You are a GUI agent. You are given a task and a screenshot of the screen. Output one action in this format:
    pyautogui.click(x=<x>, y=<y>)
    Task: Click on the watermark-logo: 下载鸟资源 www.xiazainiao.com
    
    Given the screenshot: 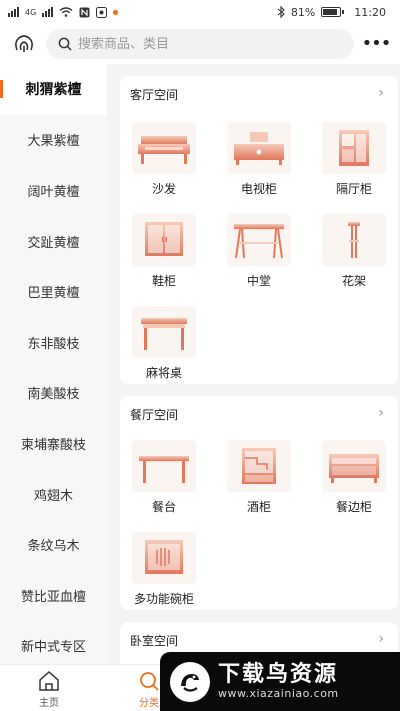 What is the action you would take?
    pyautogui.click(x=280, y=681)
    